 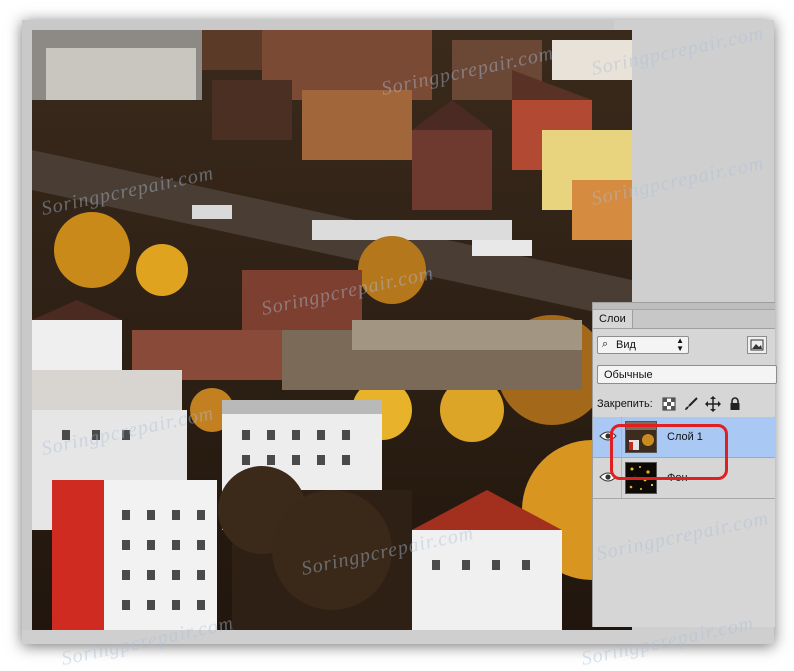 I want to click on panel-tabs: Слои, so click(x=684, y=319).